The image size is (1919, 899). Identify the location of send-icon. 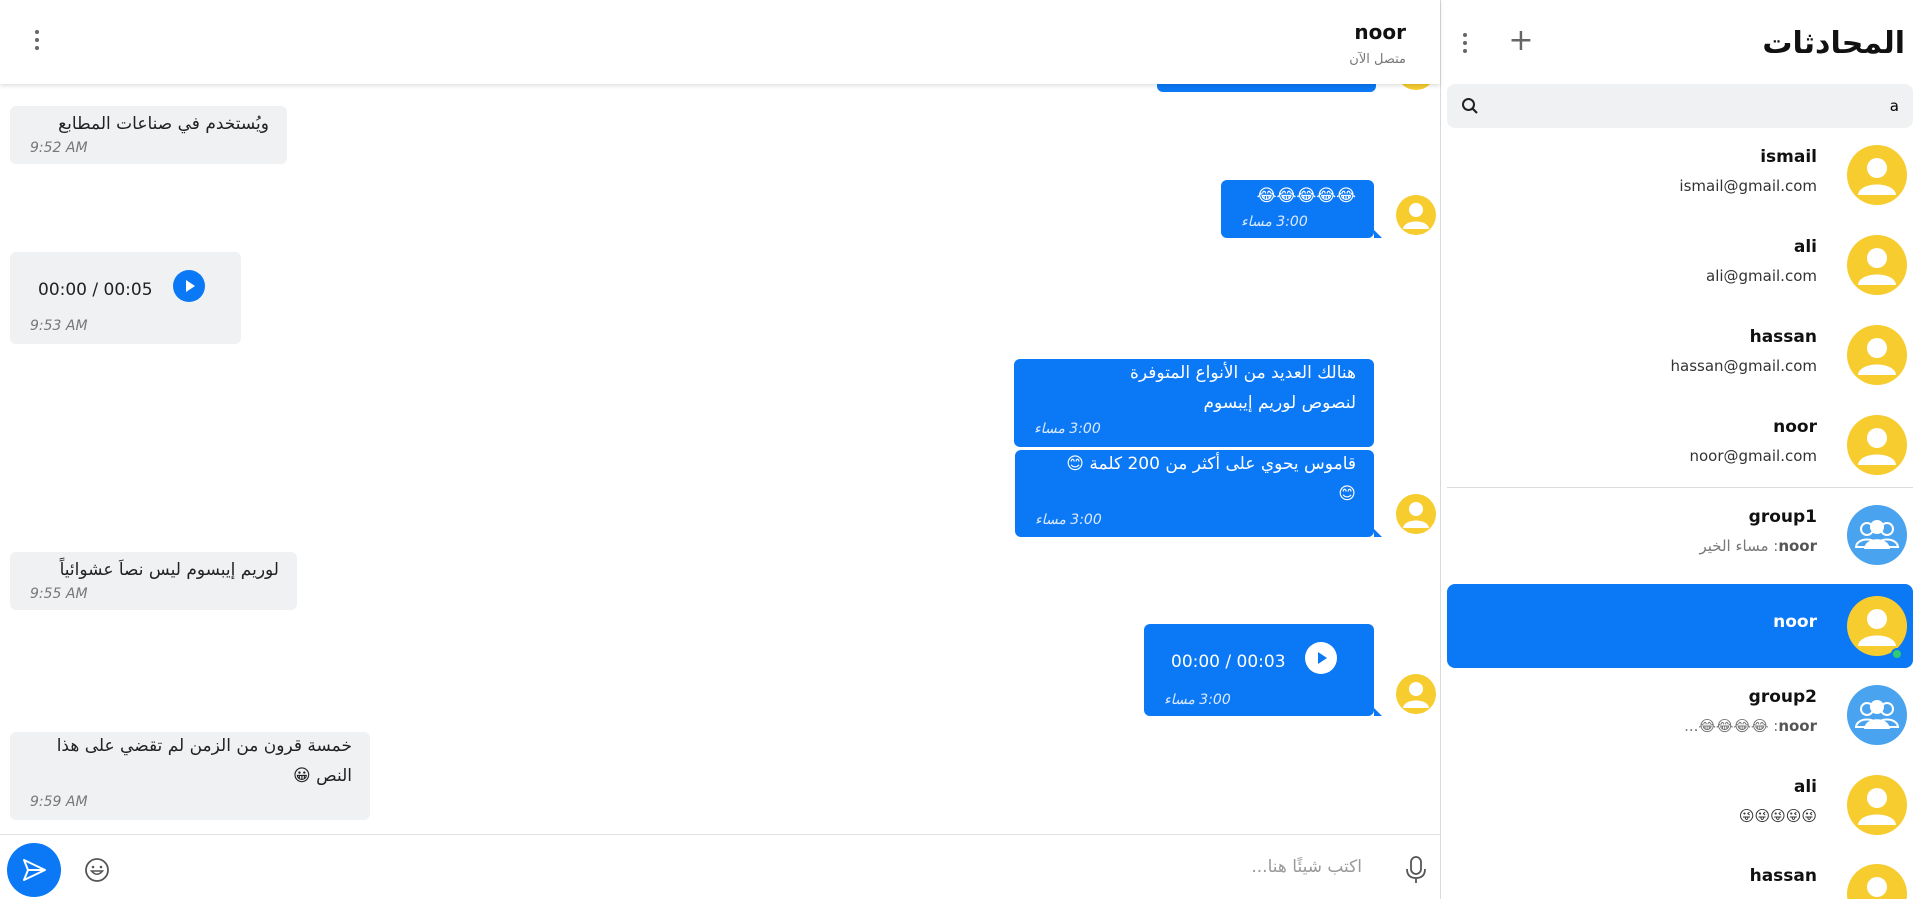
(34, 870).